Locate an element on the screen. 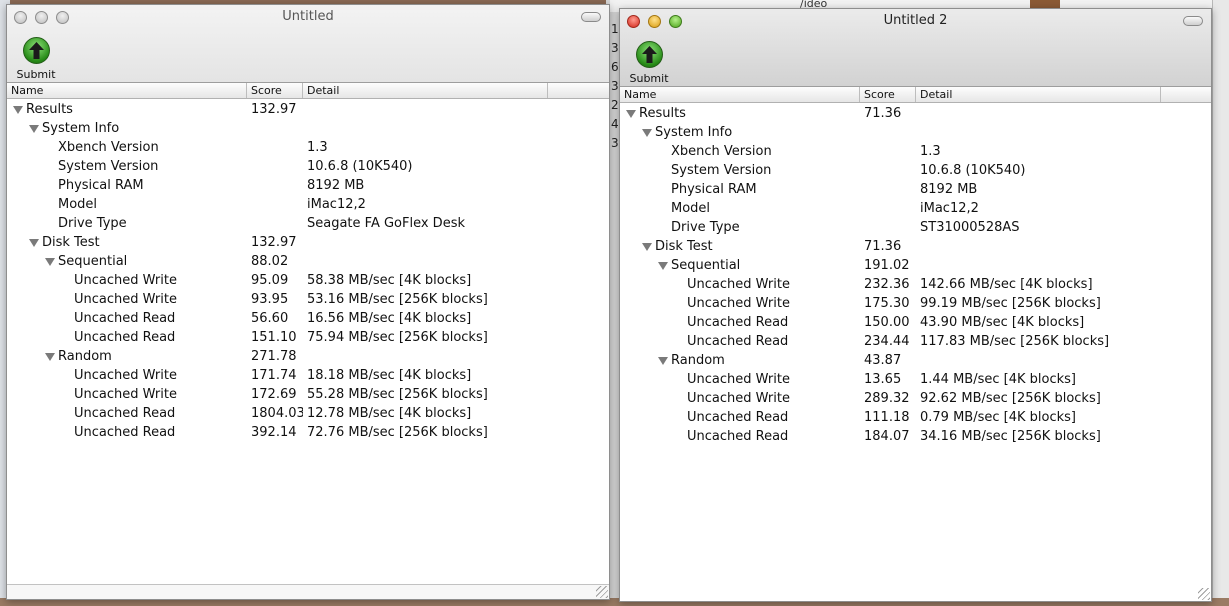  row-name: Random is located at coordinates (698, 360).